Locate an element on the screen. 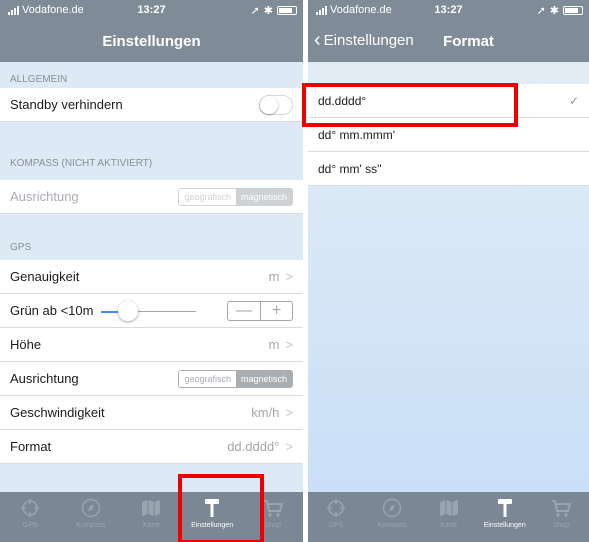  format-label: Format is located at coordinates (31, 446).